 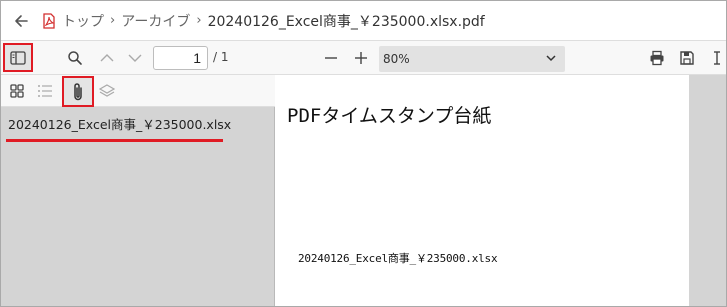 I want to click on previous-match-button, so click(x=107, y=58).